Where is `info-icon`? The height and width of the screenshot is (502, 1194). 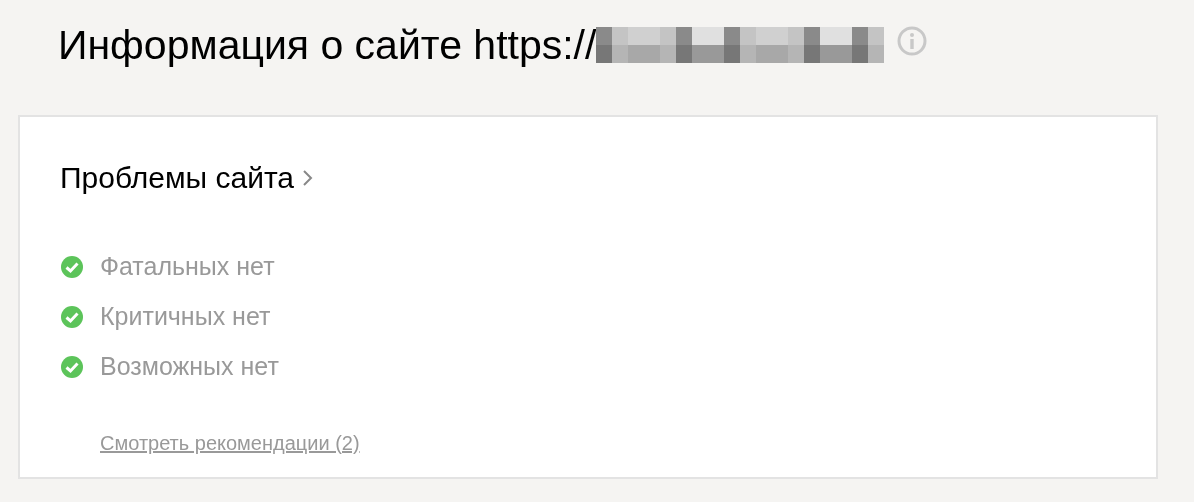 info-icon is located at coordinates (912, 41).